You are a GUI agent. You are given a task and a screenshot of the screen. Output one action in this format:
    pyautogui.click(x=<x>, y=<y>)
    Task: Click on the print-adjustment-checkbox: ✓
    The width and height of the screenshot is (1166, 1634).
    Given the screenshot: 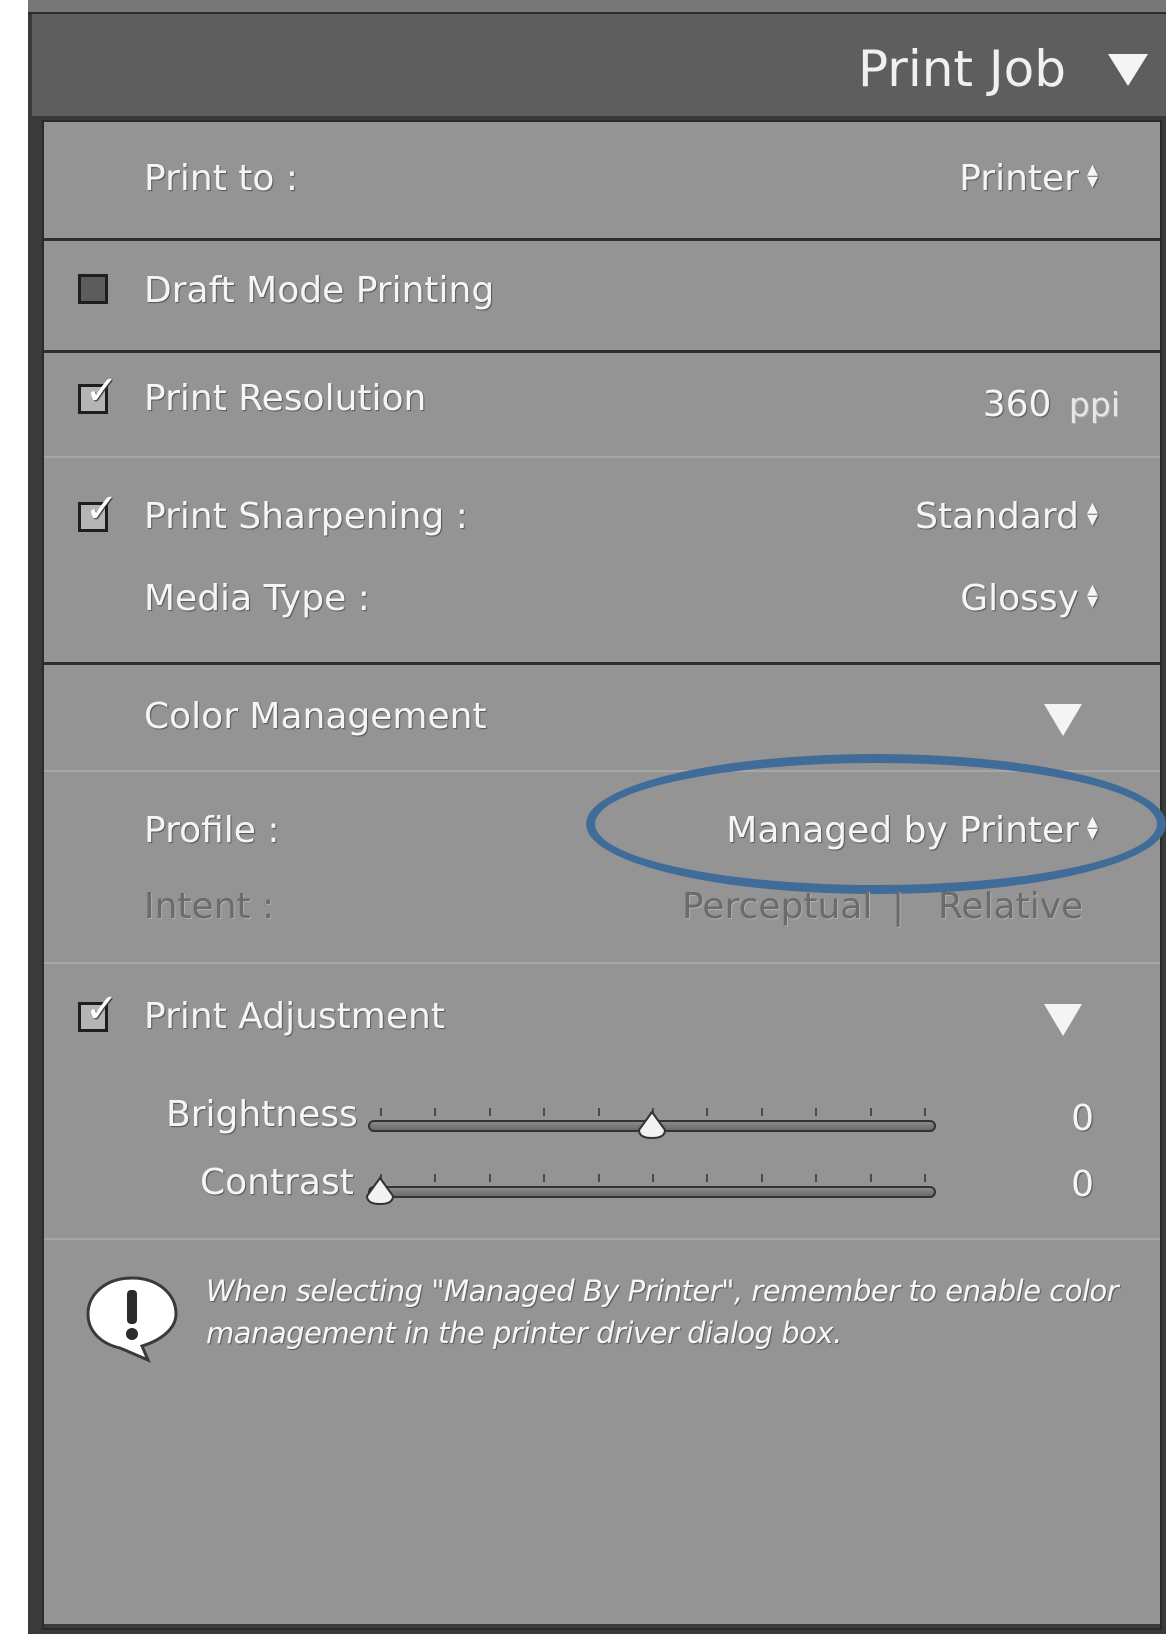 What is the action you would take?
    pyautogui.click(x=98, y=1010)
    